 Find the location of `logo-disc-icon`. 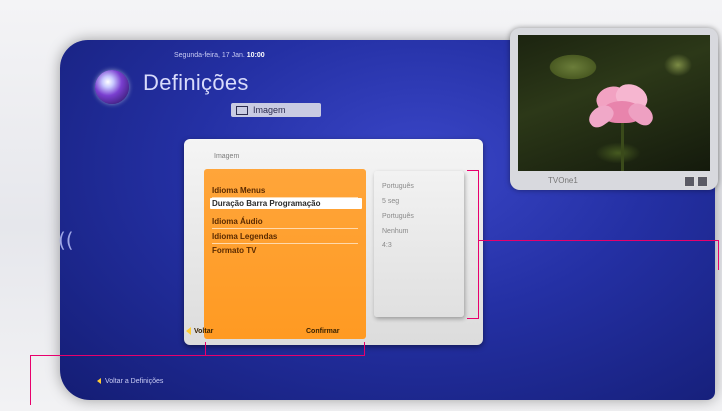

logo-disc-icon is located at coordinates (112, 87).